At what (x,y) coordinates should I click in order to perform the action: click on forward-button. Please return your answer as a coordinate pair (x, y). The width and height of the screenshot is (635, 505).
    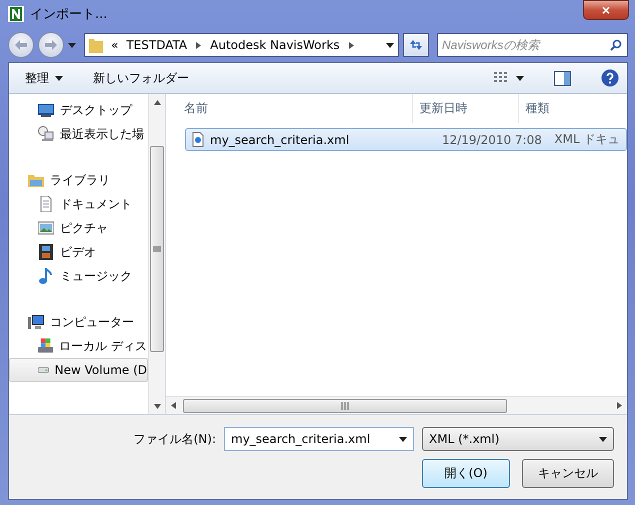
    Looking at the image, I should click on (51, 45).